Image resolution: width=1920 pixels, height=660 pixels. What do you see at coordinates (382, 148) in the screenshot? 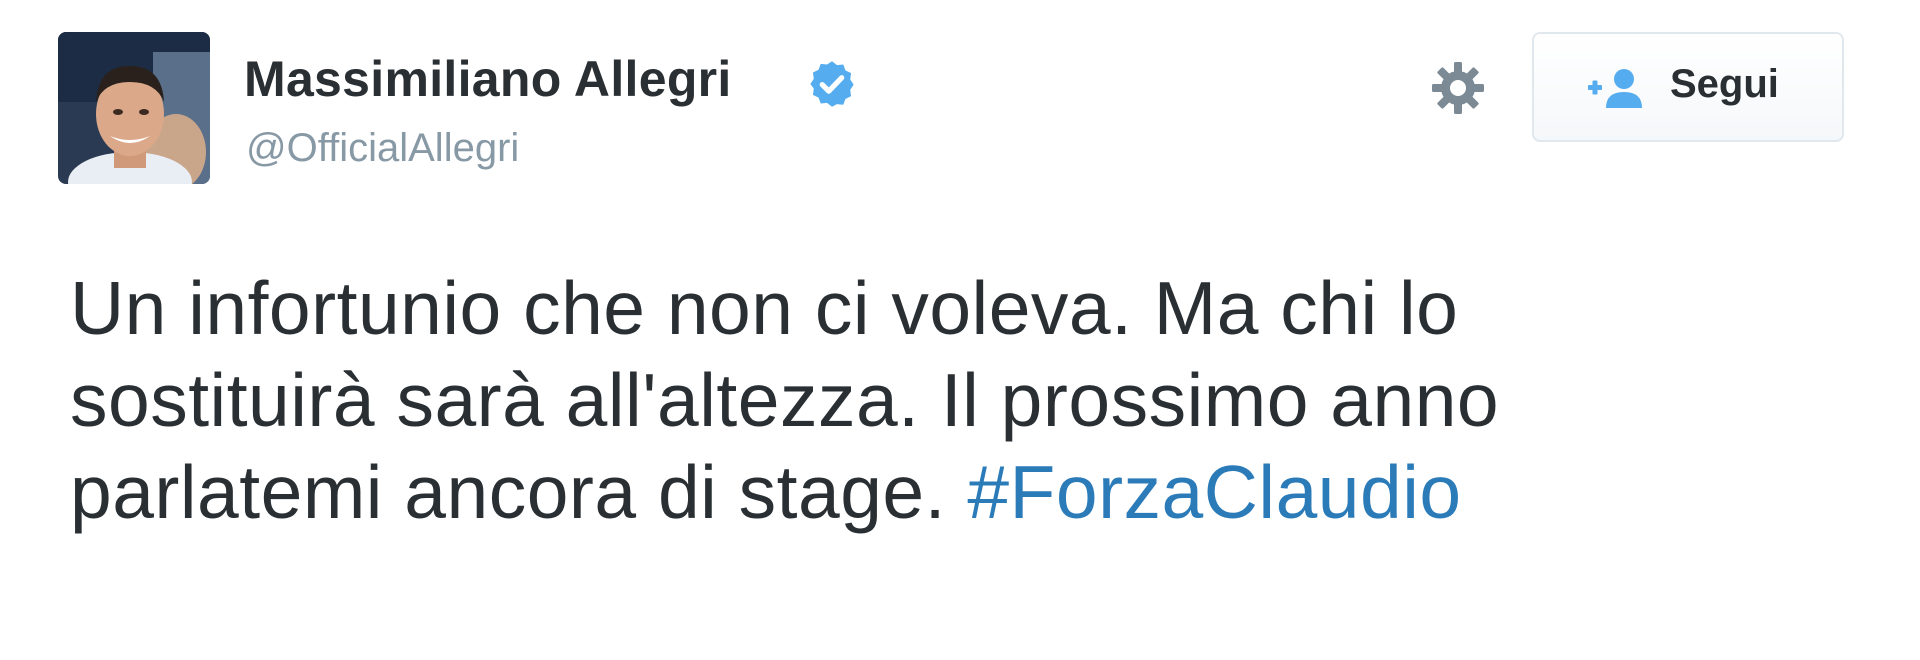
I see `user-handle: @OfficialAllegri` at bounding box center [382, 148].